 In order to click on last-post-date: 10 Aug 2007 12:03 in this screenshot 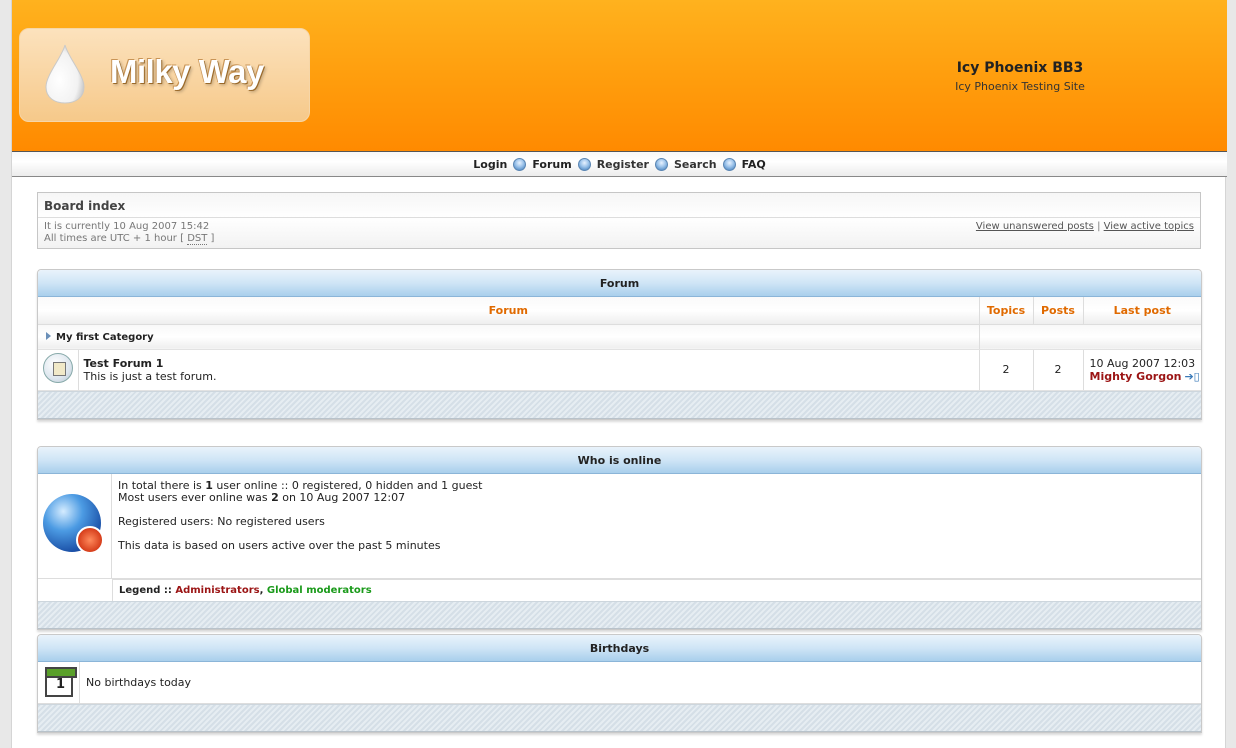, I will do `click(1142, 363)`.